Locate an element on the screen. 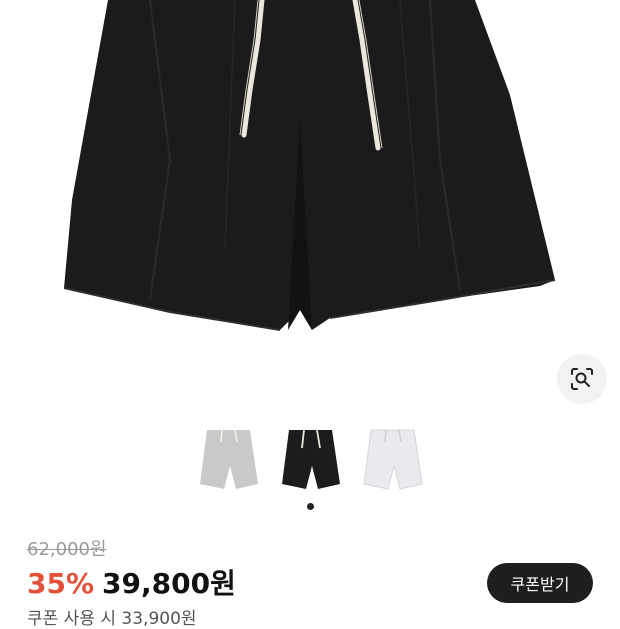 Image resolution: width=620 pixels, height=629 pixels. black-shorts-thumbnail is located at coordinates (311, 459).